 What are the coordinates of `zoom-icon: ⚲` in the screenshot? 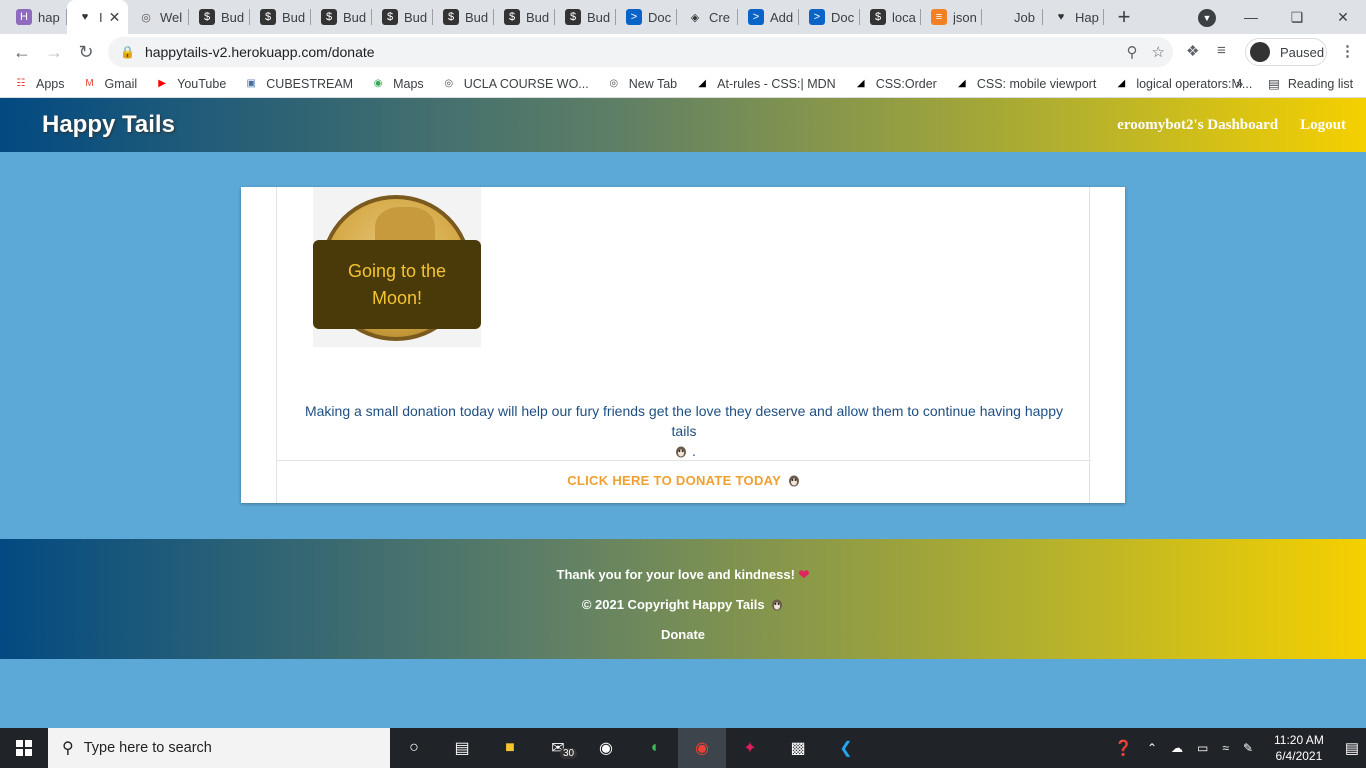 It's located at (1132, 52).